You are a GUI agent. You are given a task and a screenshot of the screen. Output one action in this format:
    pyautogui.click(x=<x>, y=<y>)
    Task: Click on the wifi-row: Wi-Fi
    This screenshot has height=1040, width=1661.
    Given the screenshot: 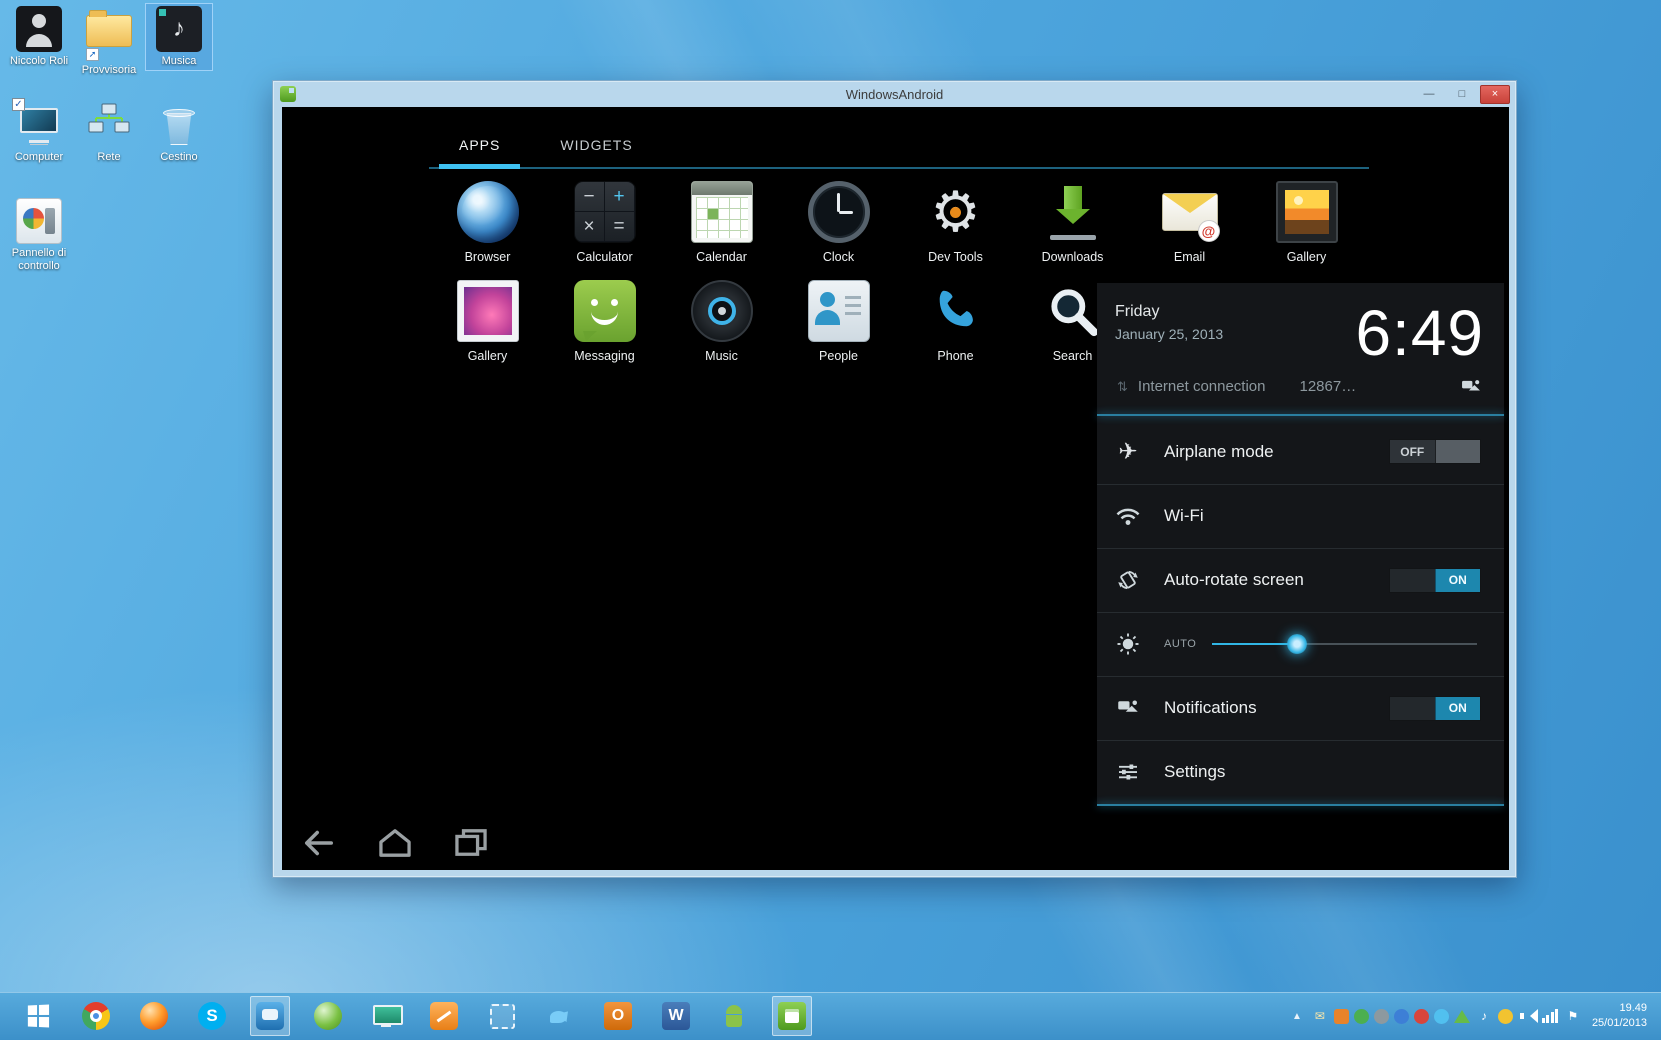 What is the action you would take?
    pyautogui.click(x=1300, y=515)
    